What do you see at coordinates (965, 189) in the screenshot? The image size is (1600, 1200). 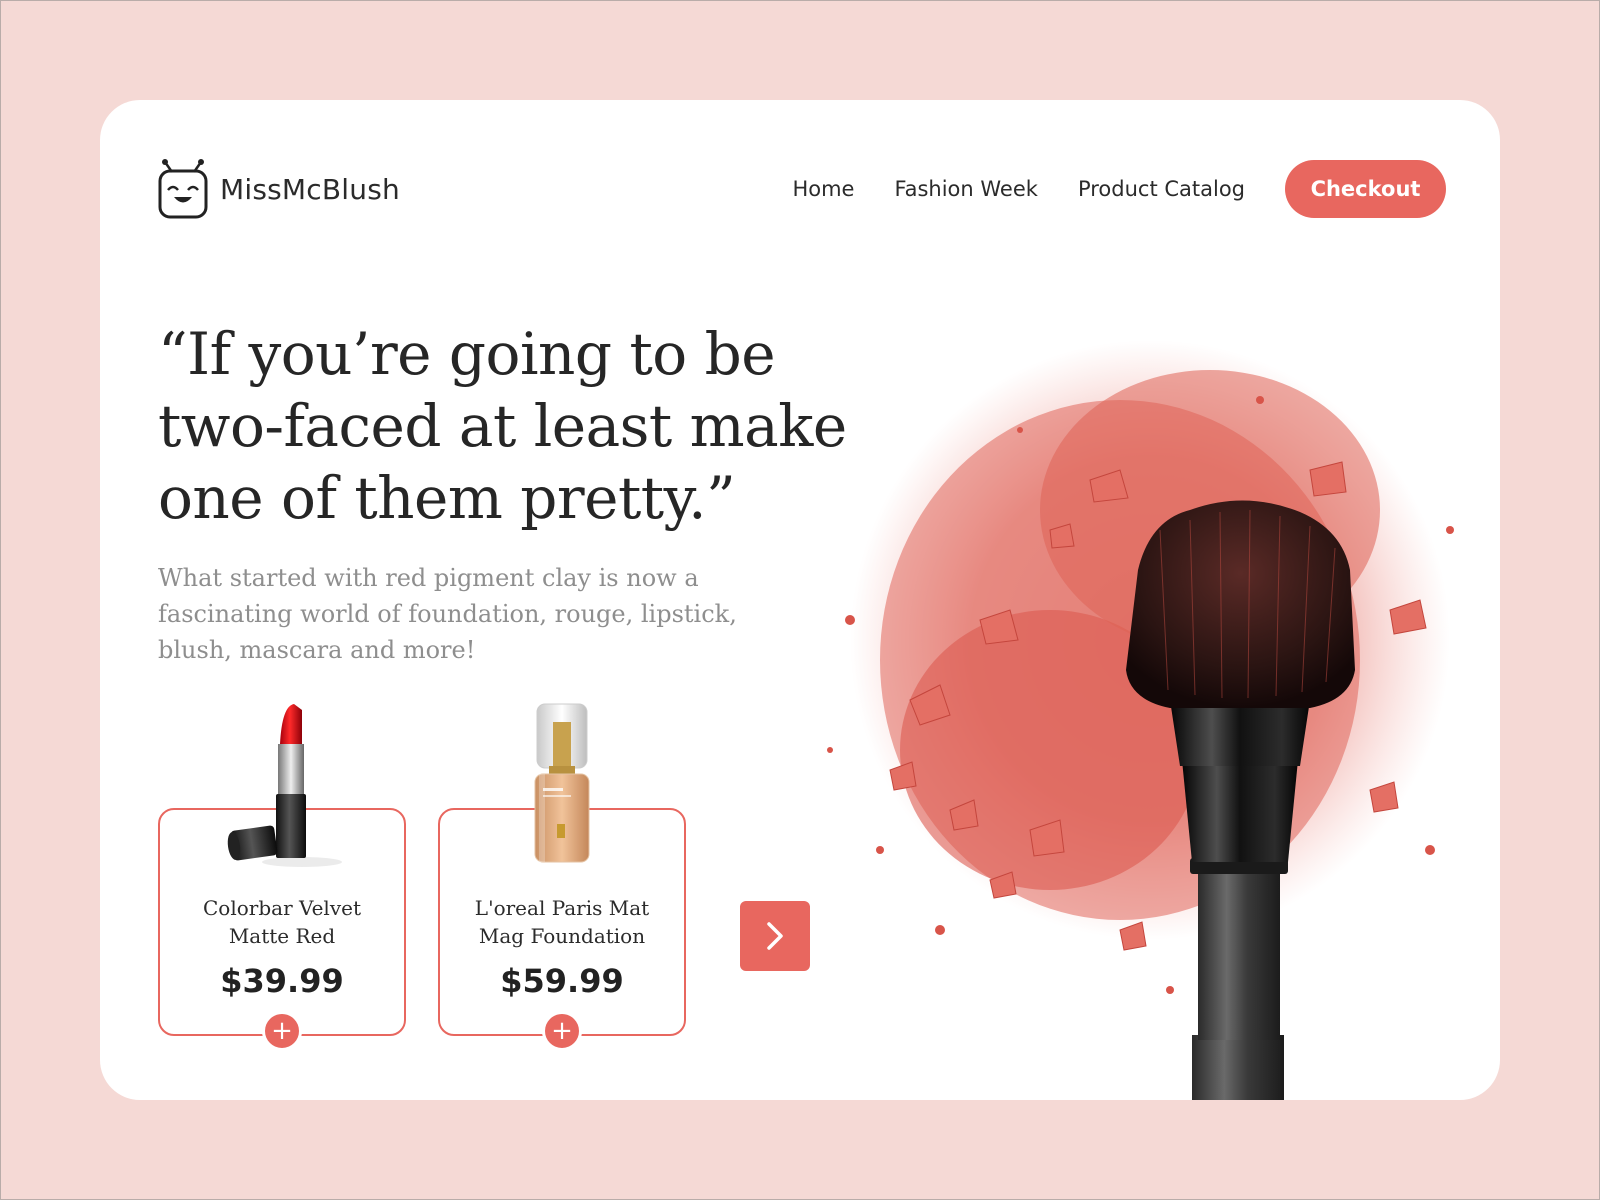 I see `nav-fashion-week: Fashion Week` at bounding box center [965, 189].